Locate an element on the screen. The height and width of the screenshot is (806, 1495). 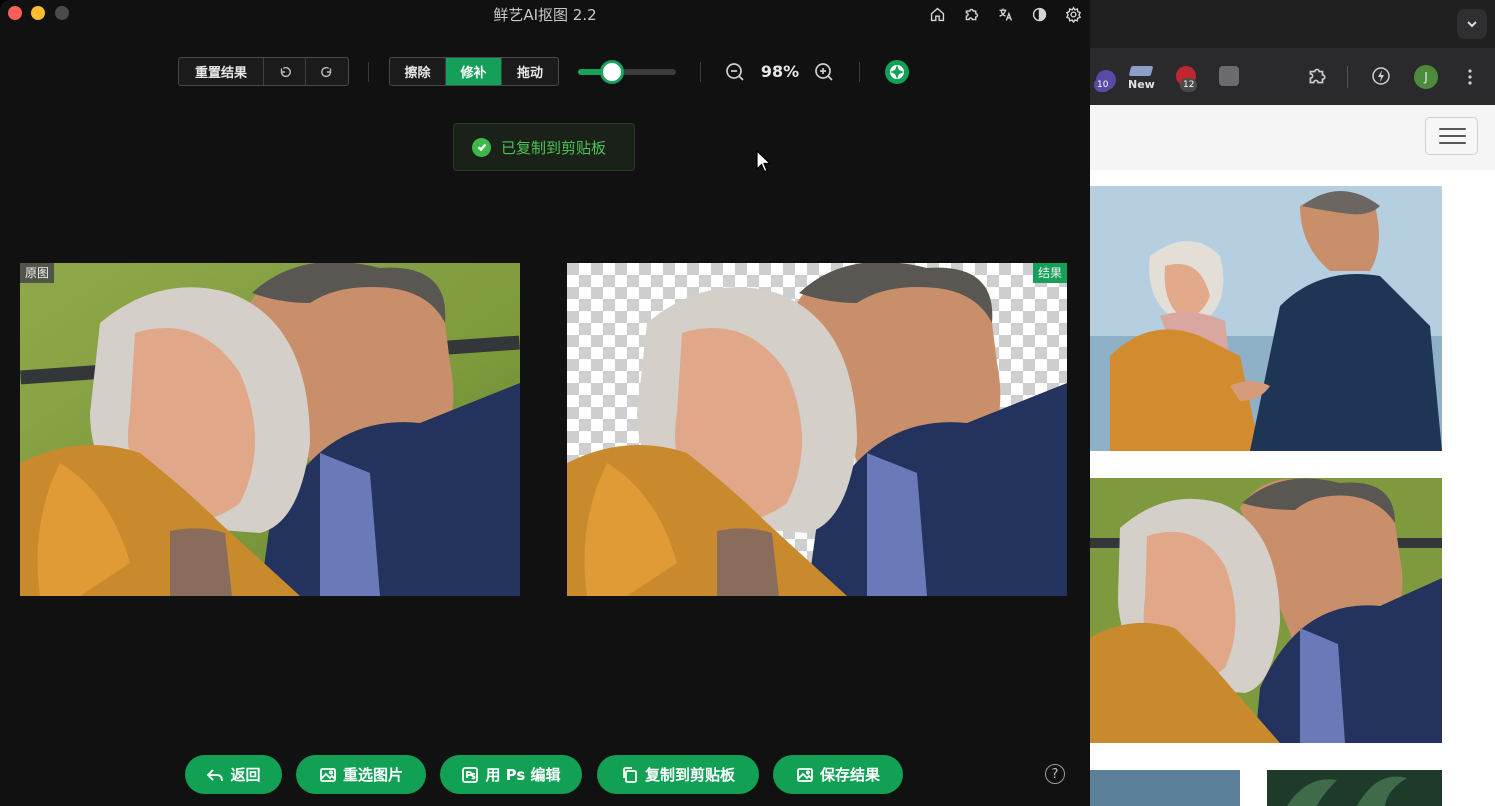
redo-button is located at coordinates (327, 71).